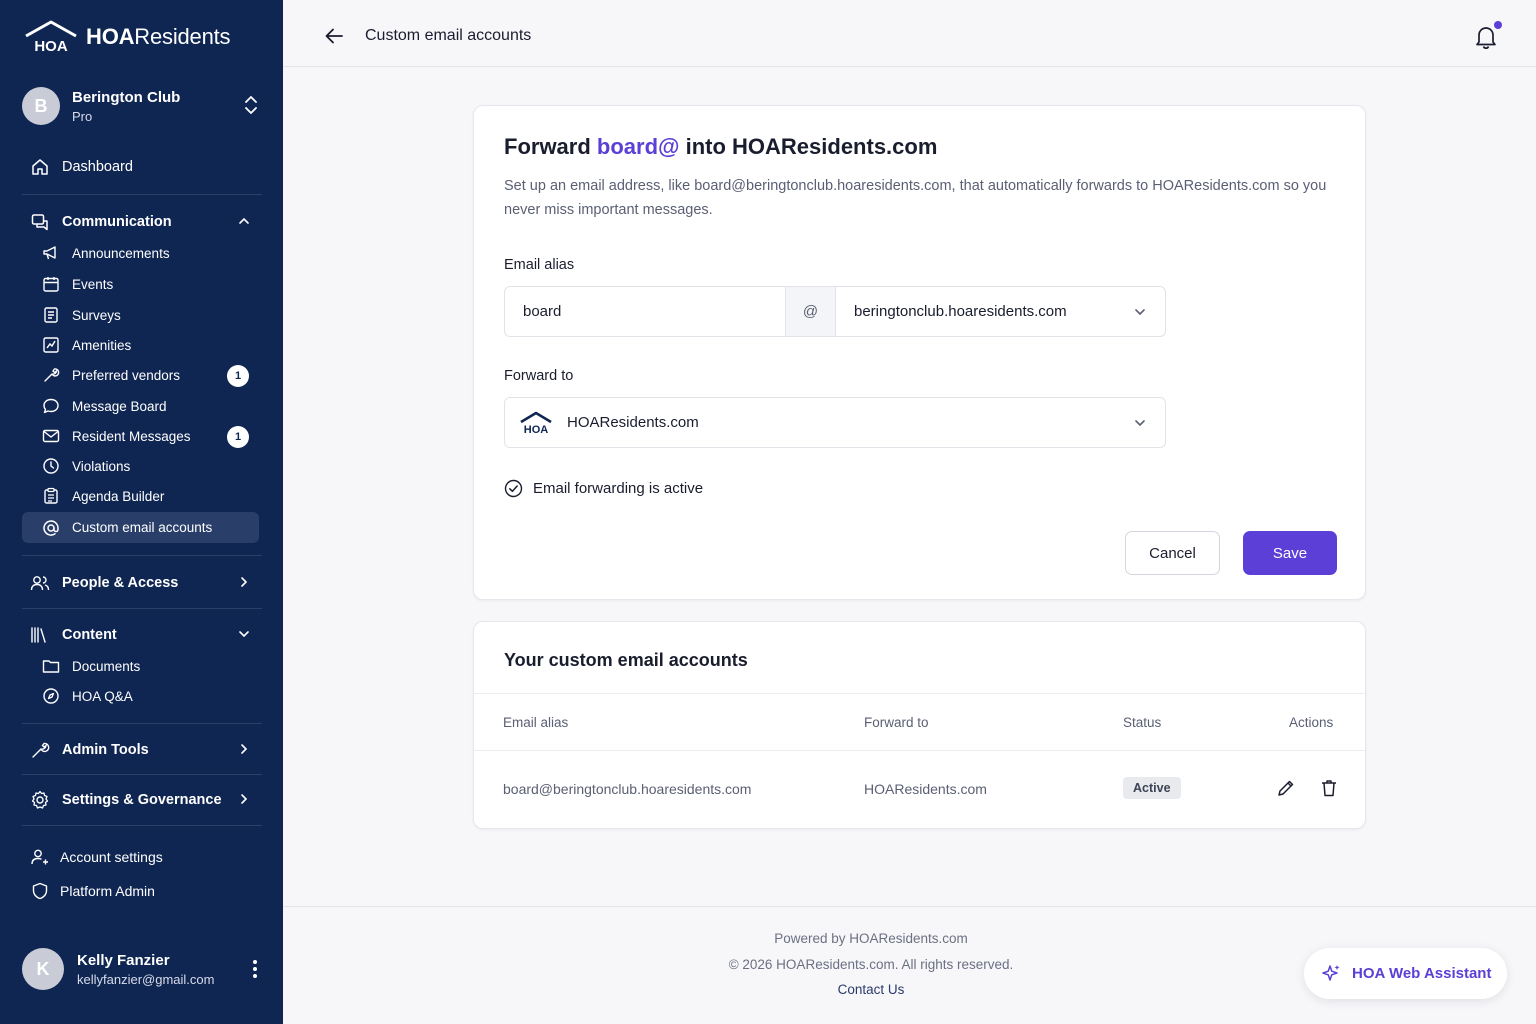 The height and width of the screenshot is (1024, 1536). What do you see at coordinates (140, 527) in the screenshot?
I see `sidebar-item-custom-email-accounts: Custom email accounts` at bounding box center [140, 527].